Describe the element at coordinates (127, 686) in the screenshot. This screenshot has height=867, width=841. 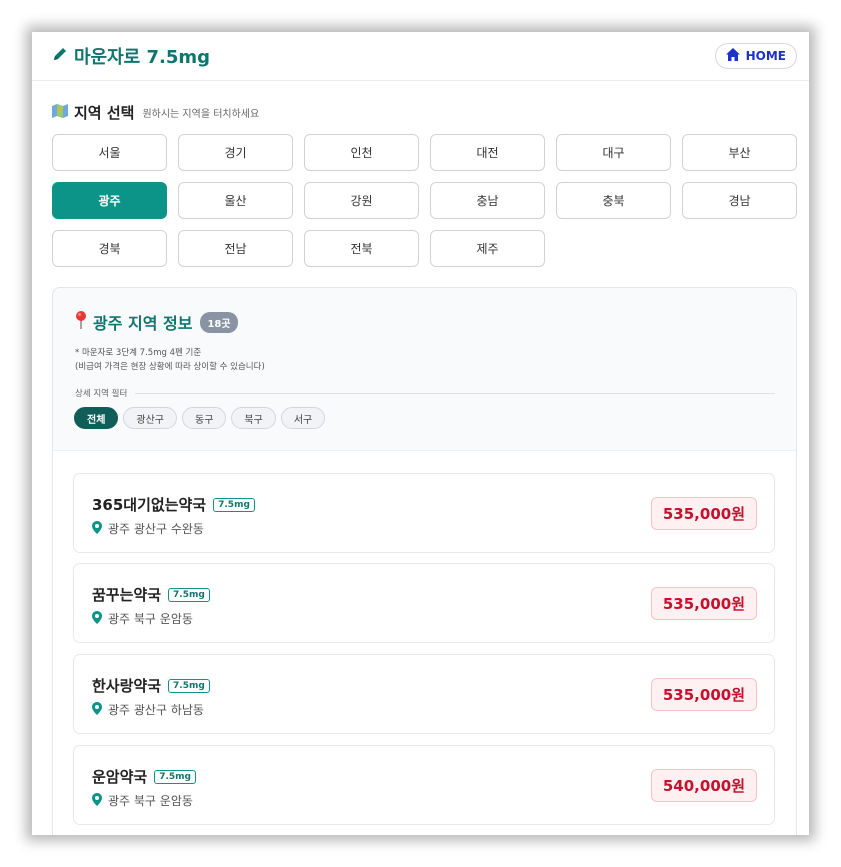
I see `pharmacy-name: 한사랑약국` at that location.